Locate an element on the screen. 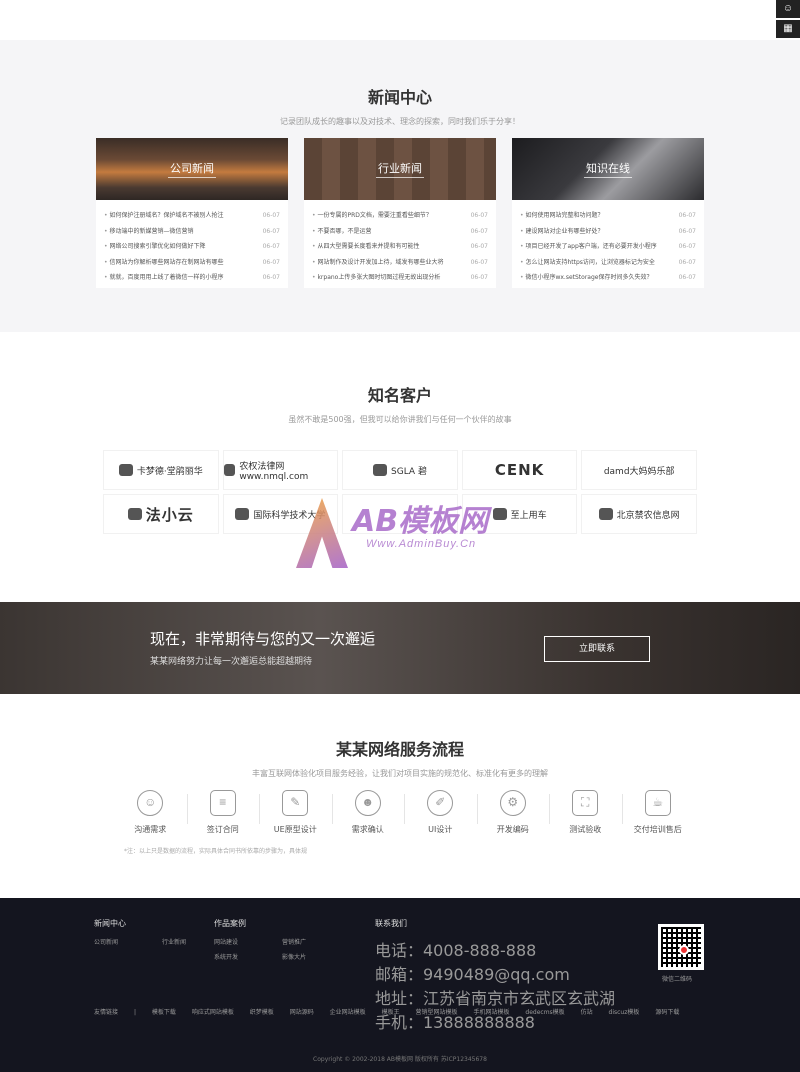 Image resolution: width=800 pixels, height=1072 pixels. news-card-image: 知识在线 is located at coordinates (608, 169).